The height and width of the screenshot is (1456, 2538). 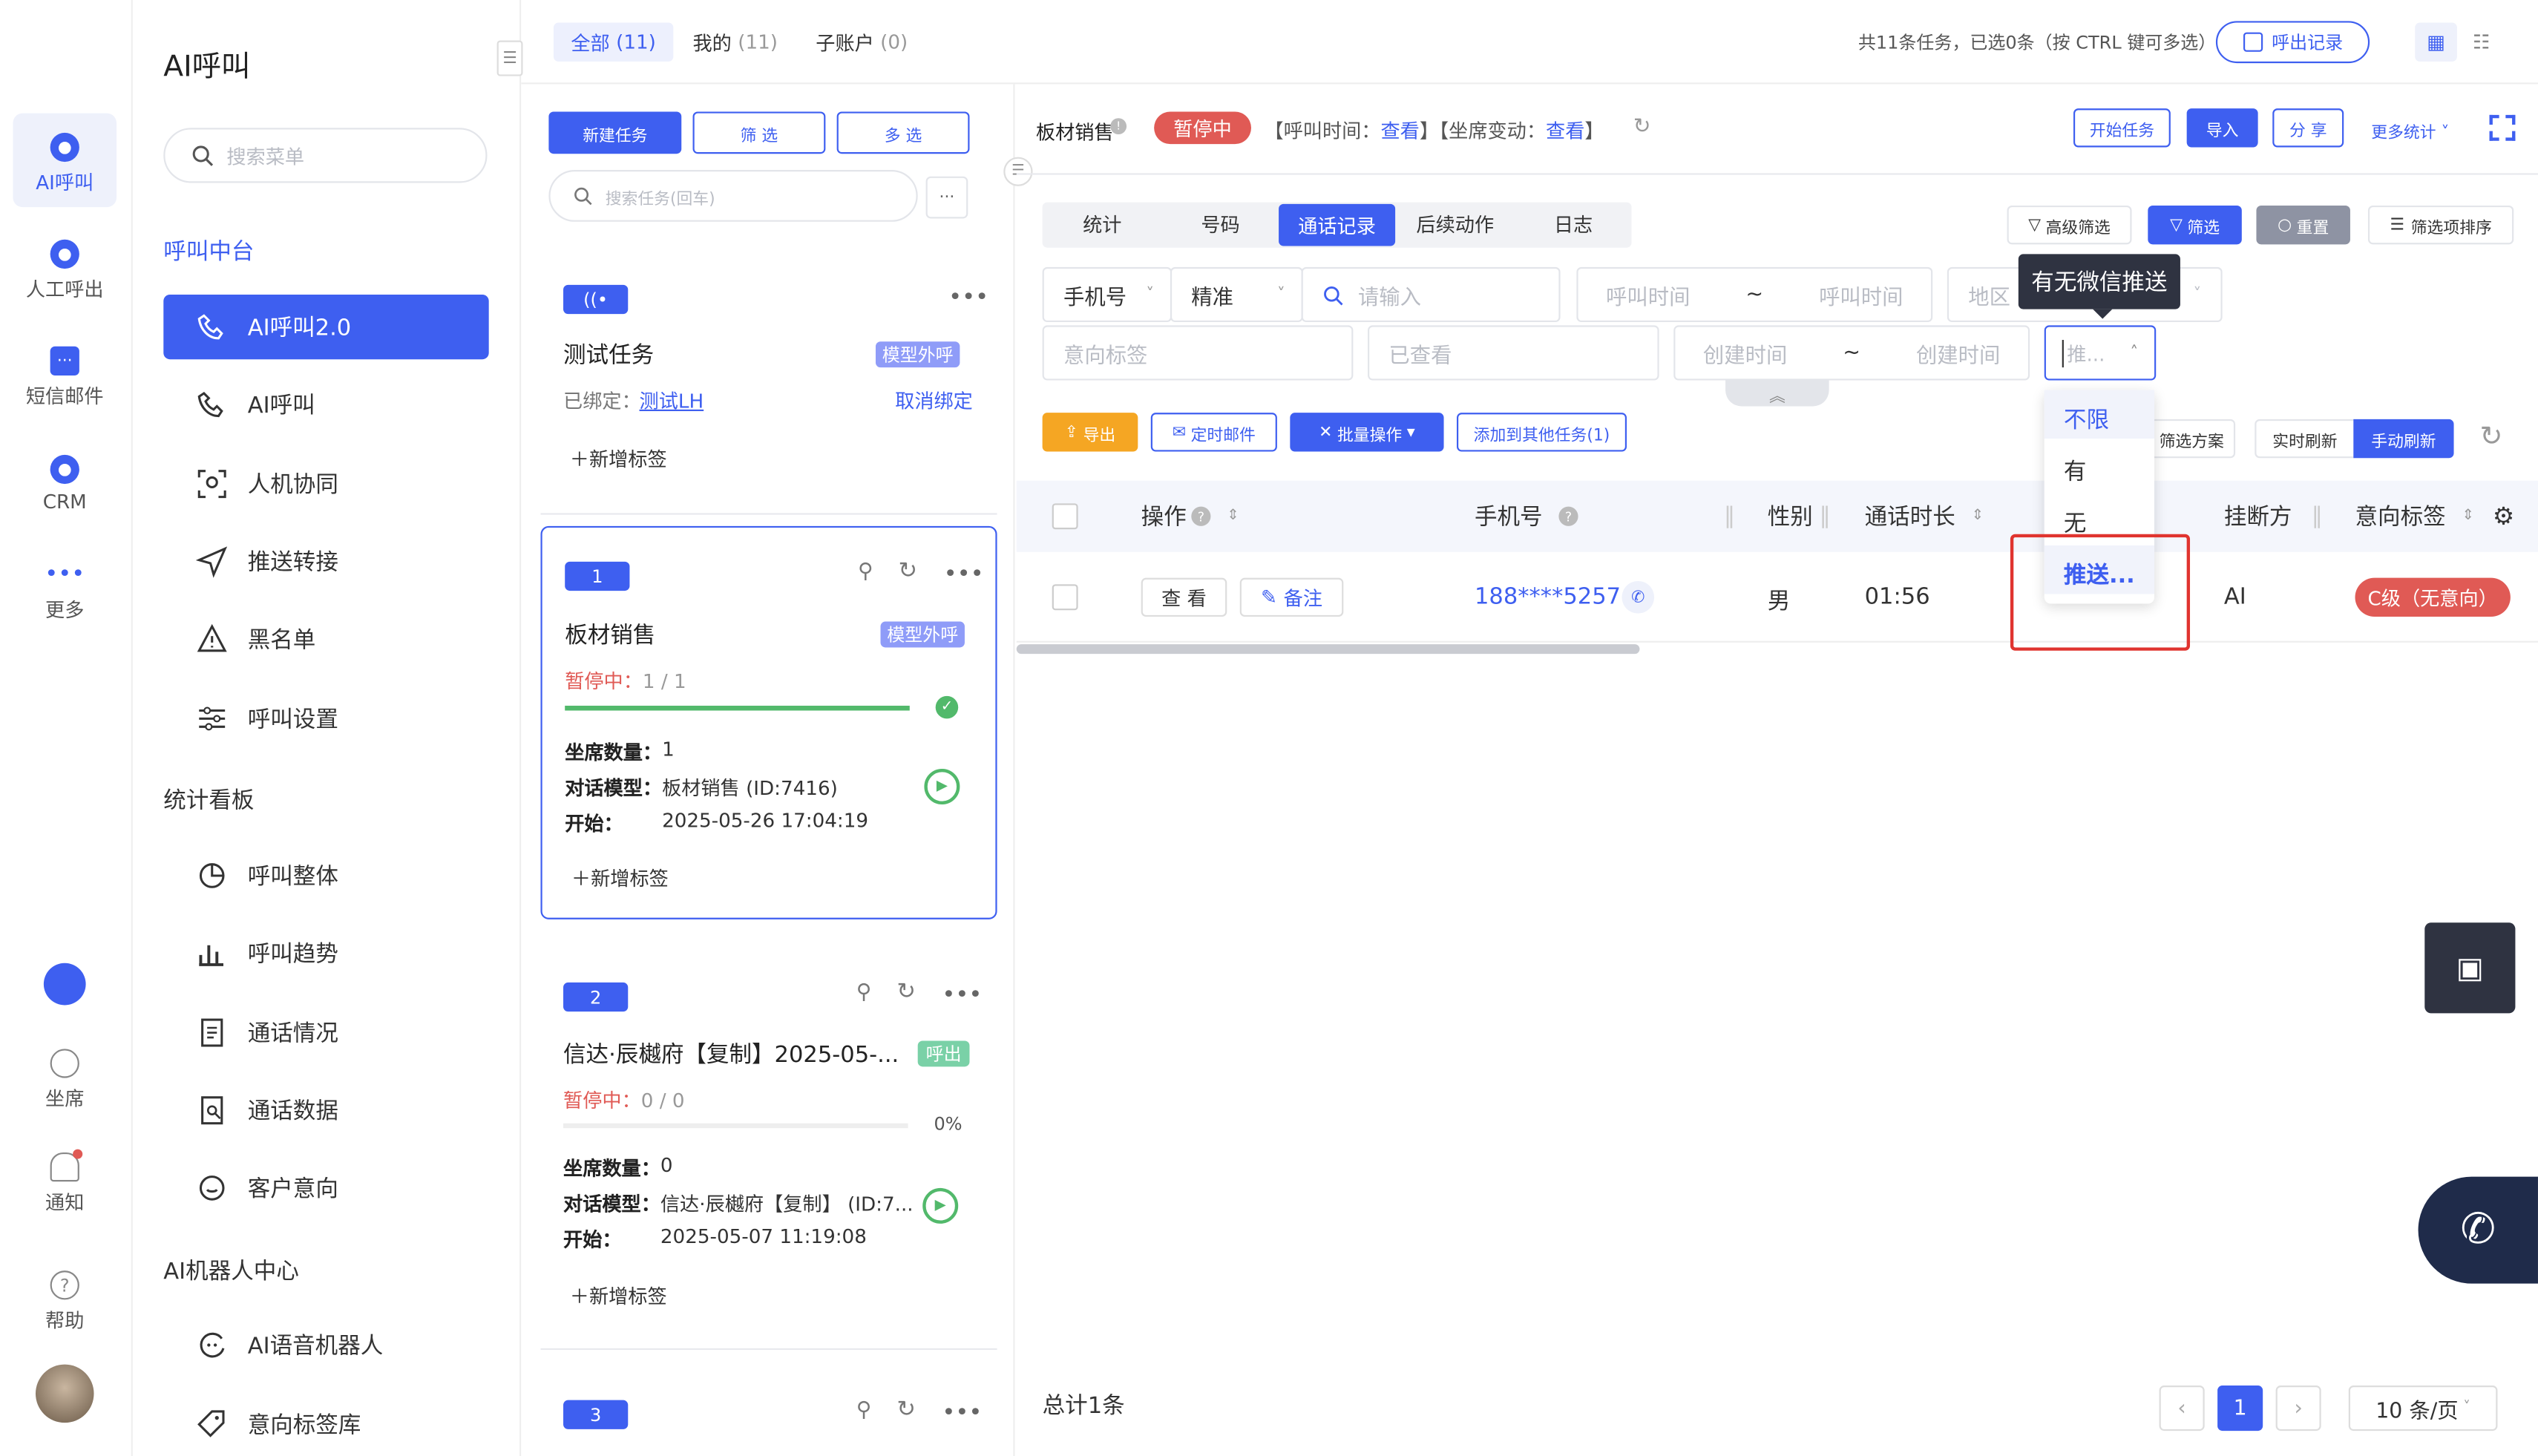 I want to click on collapse-list-icon: ☰, so click(x=1018, y=172).